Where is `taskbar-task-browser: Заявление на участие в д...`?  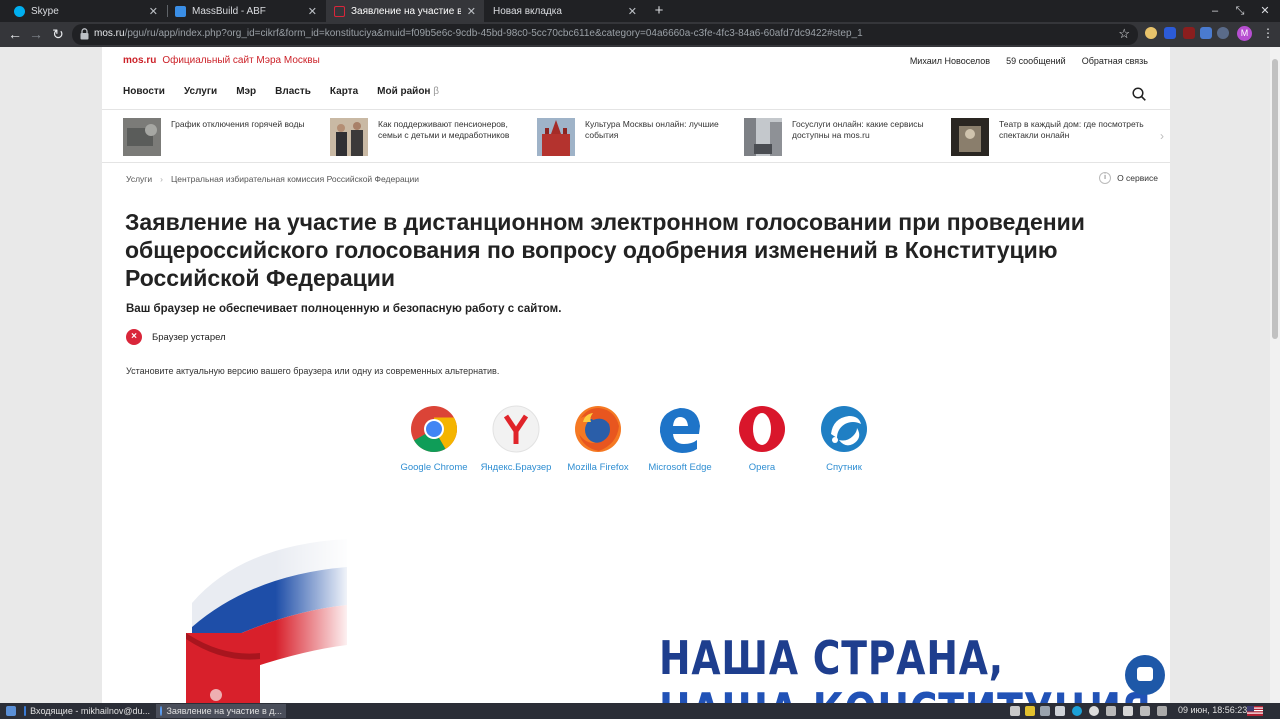
taskbar-task-browser: Заявление на участие в д... is located at coordinates (221, 711).